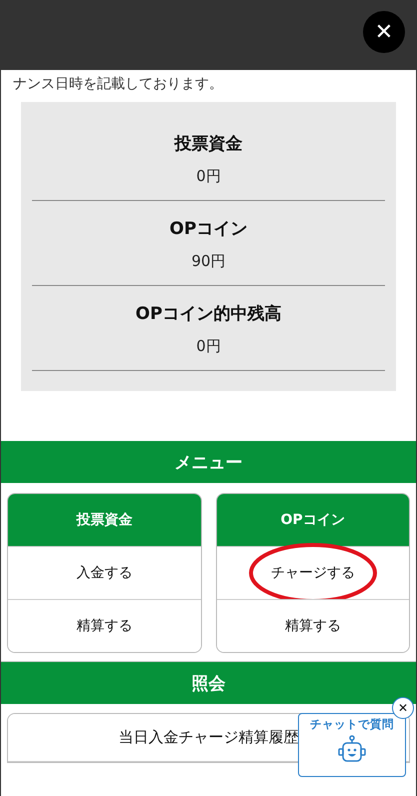  I want to click on close-button: ✕, so click(384, 32).